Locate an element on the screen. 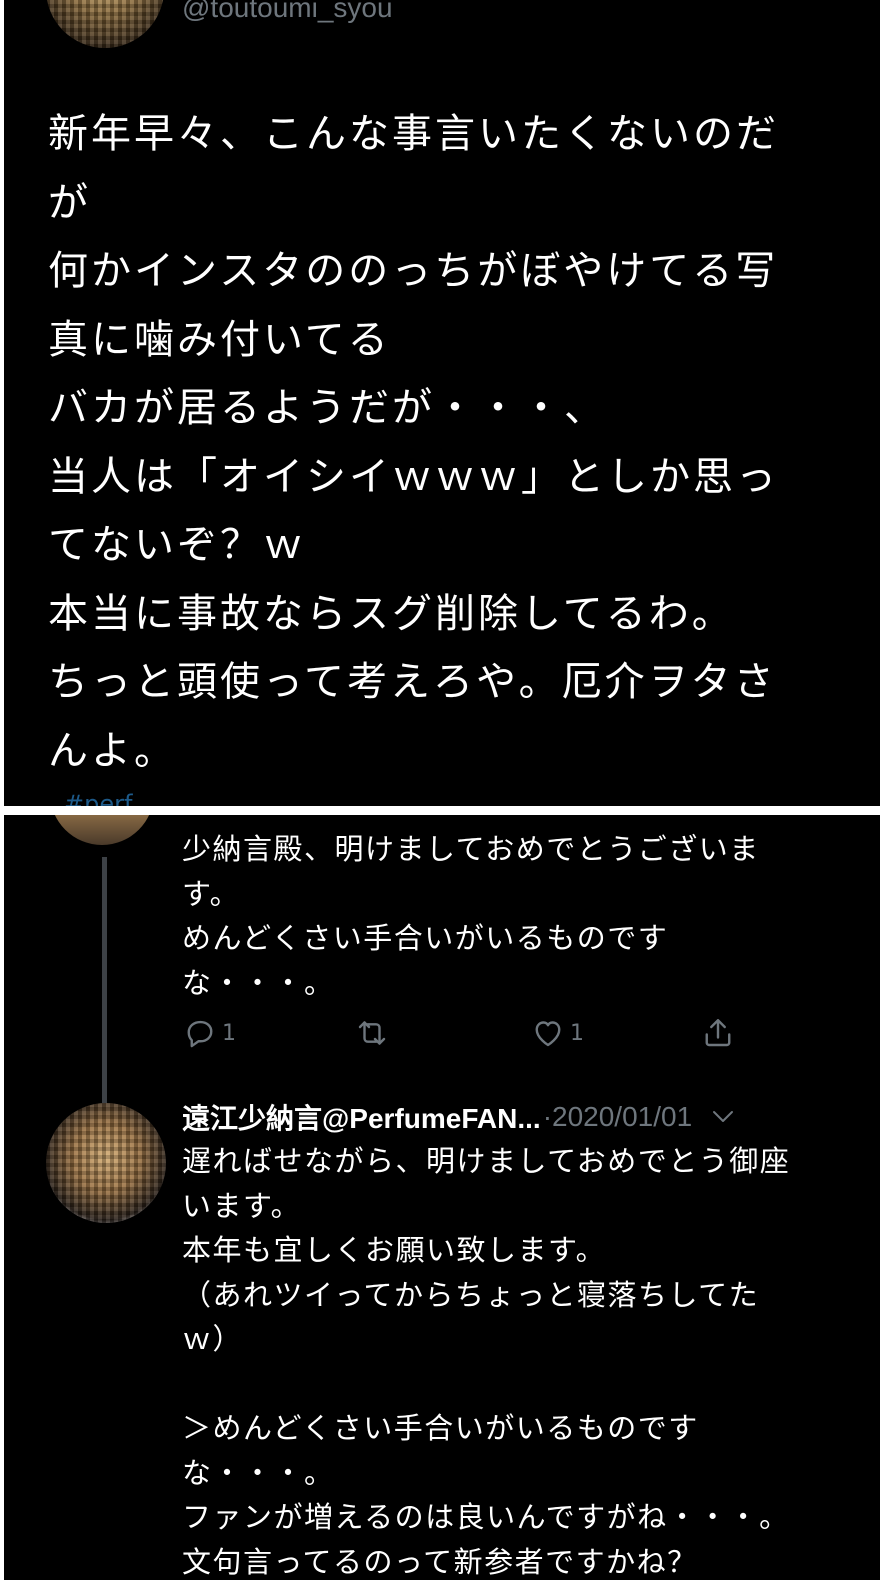  share-button is located at coordinates (718, 1033).